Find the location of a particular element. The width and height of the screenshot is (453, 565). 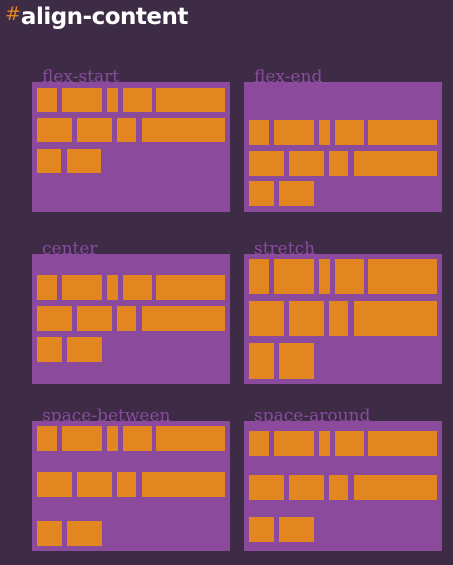

example-label: space-around is located at coordinates (312, 416).